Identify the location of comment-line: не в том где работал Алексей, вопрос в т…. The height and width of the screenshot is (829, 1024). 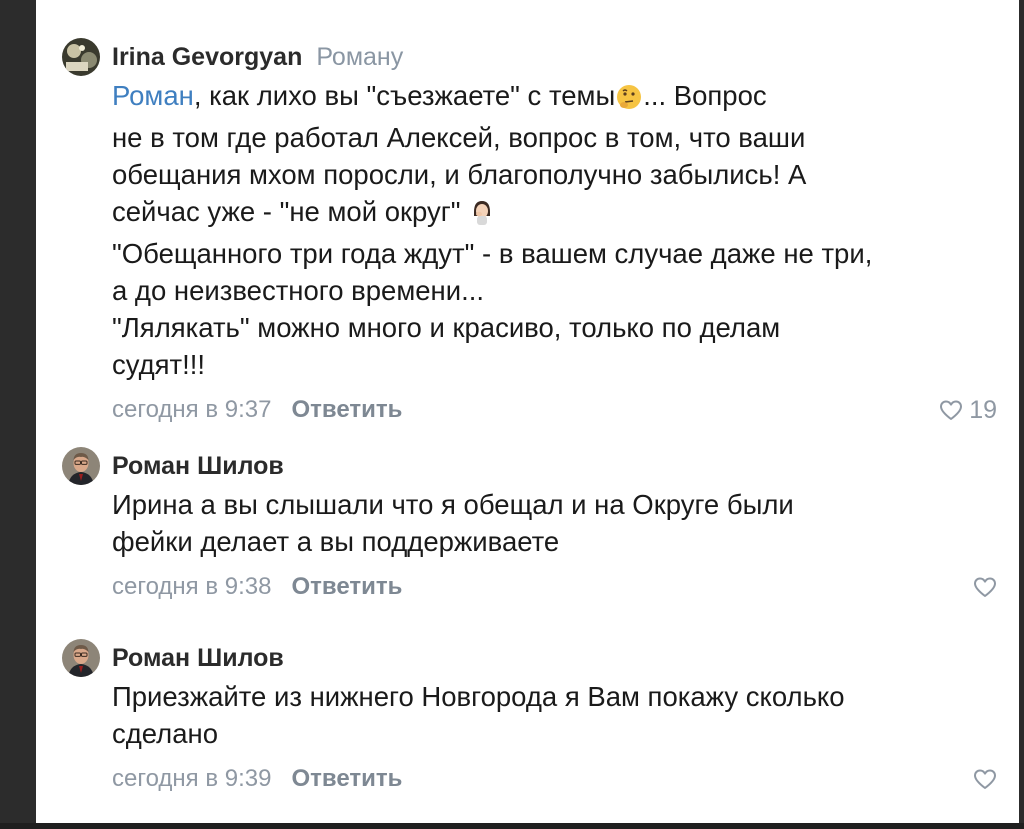
(459, 137).